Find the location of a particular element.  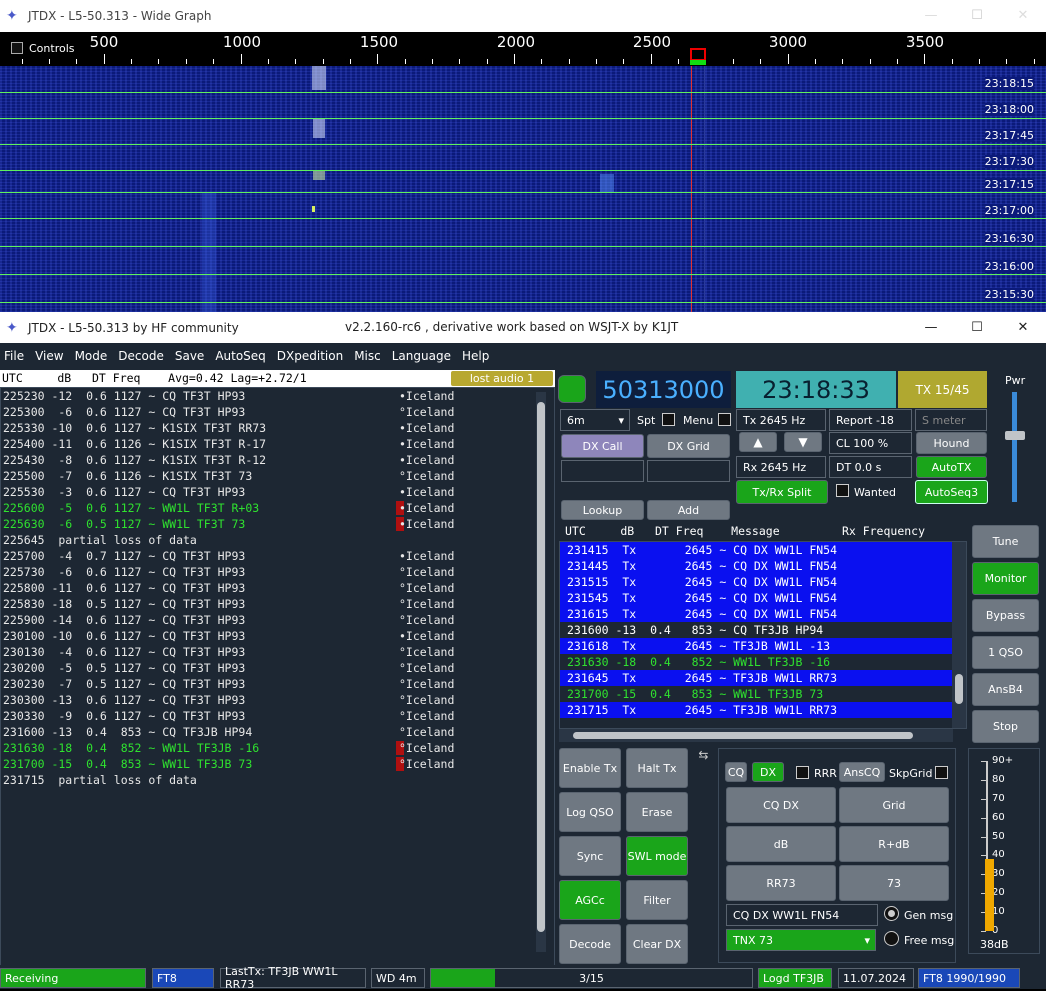

rx-row: 231445 Tx 2645 ~ CQ DX WW1L FN54 is located at coordinates (763, 566).